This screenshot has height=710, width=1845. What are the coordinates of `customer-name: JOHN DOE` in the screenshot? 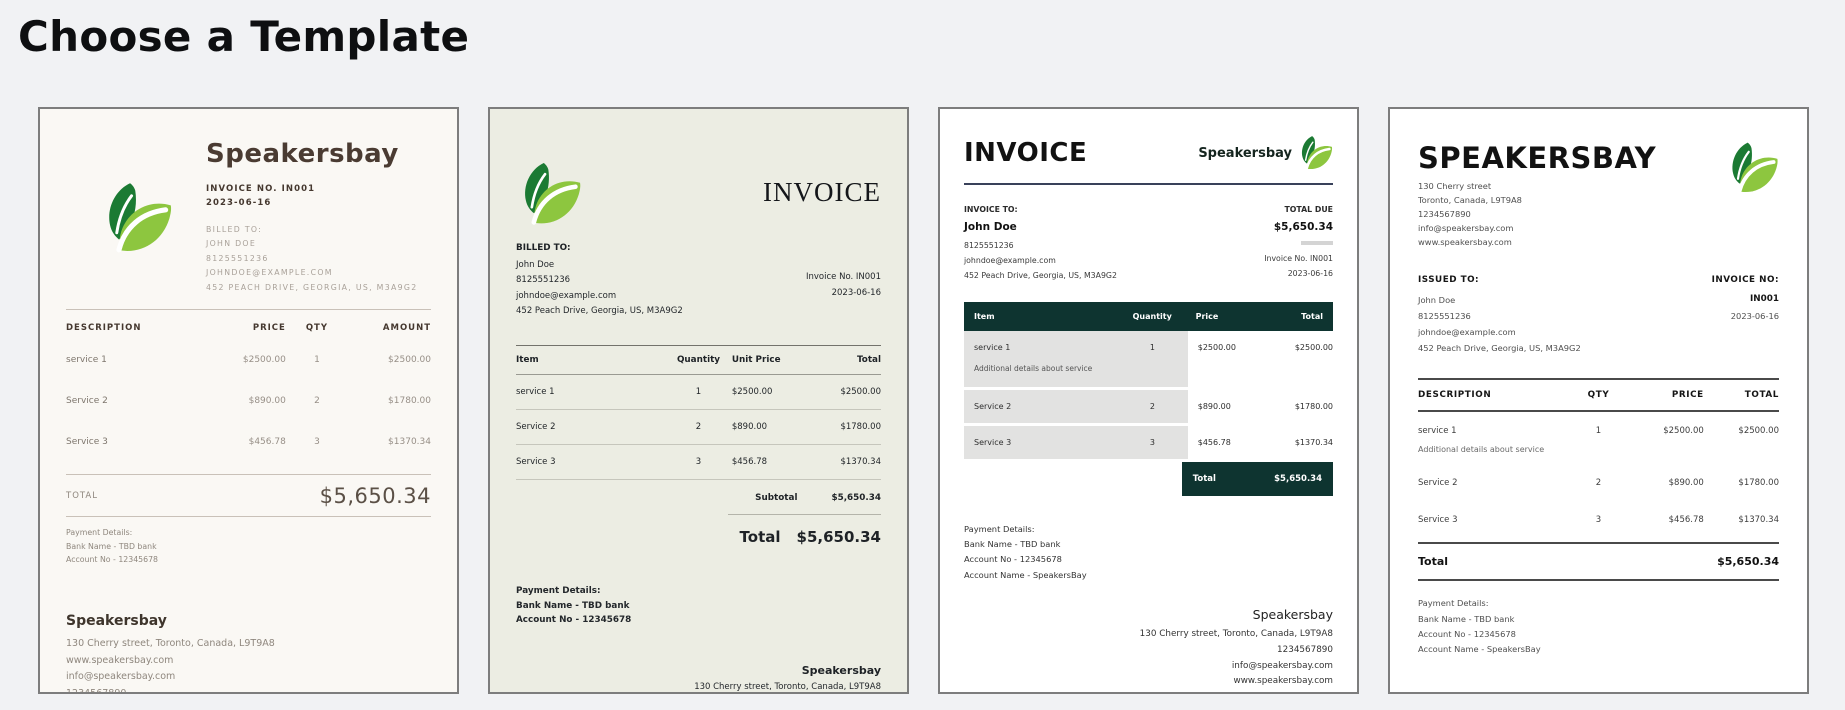 It's located at (231, 244).